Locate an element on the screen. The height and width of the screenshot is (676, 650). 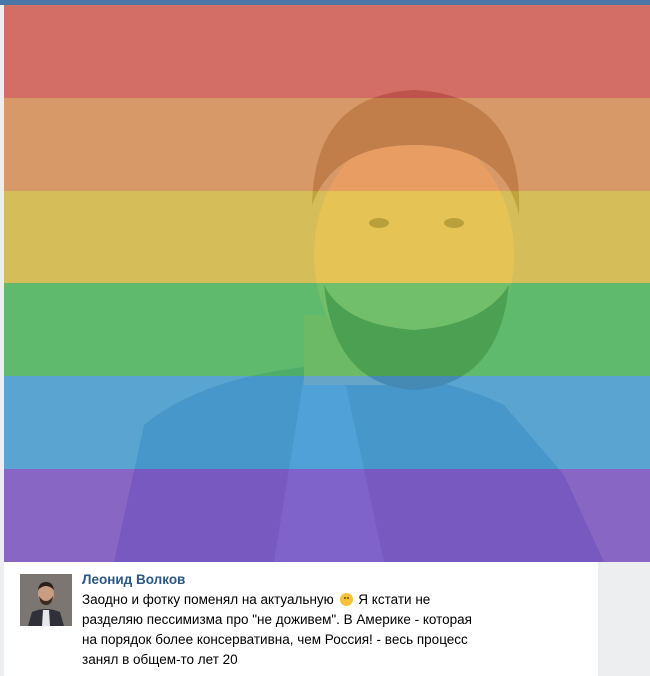
author-name-link: Леонид Волков is located at coordinates (133, 579).